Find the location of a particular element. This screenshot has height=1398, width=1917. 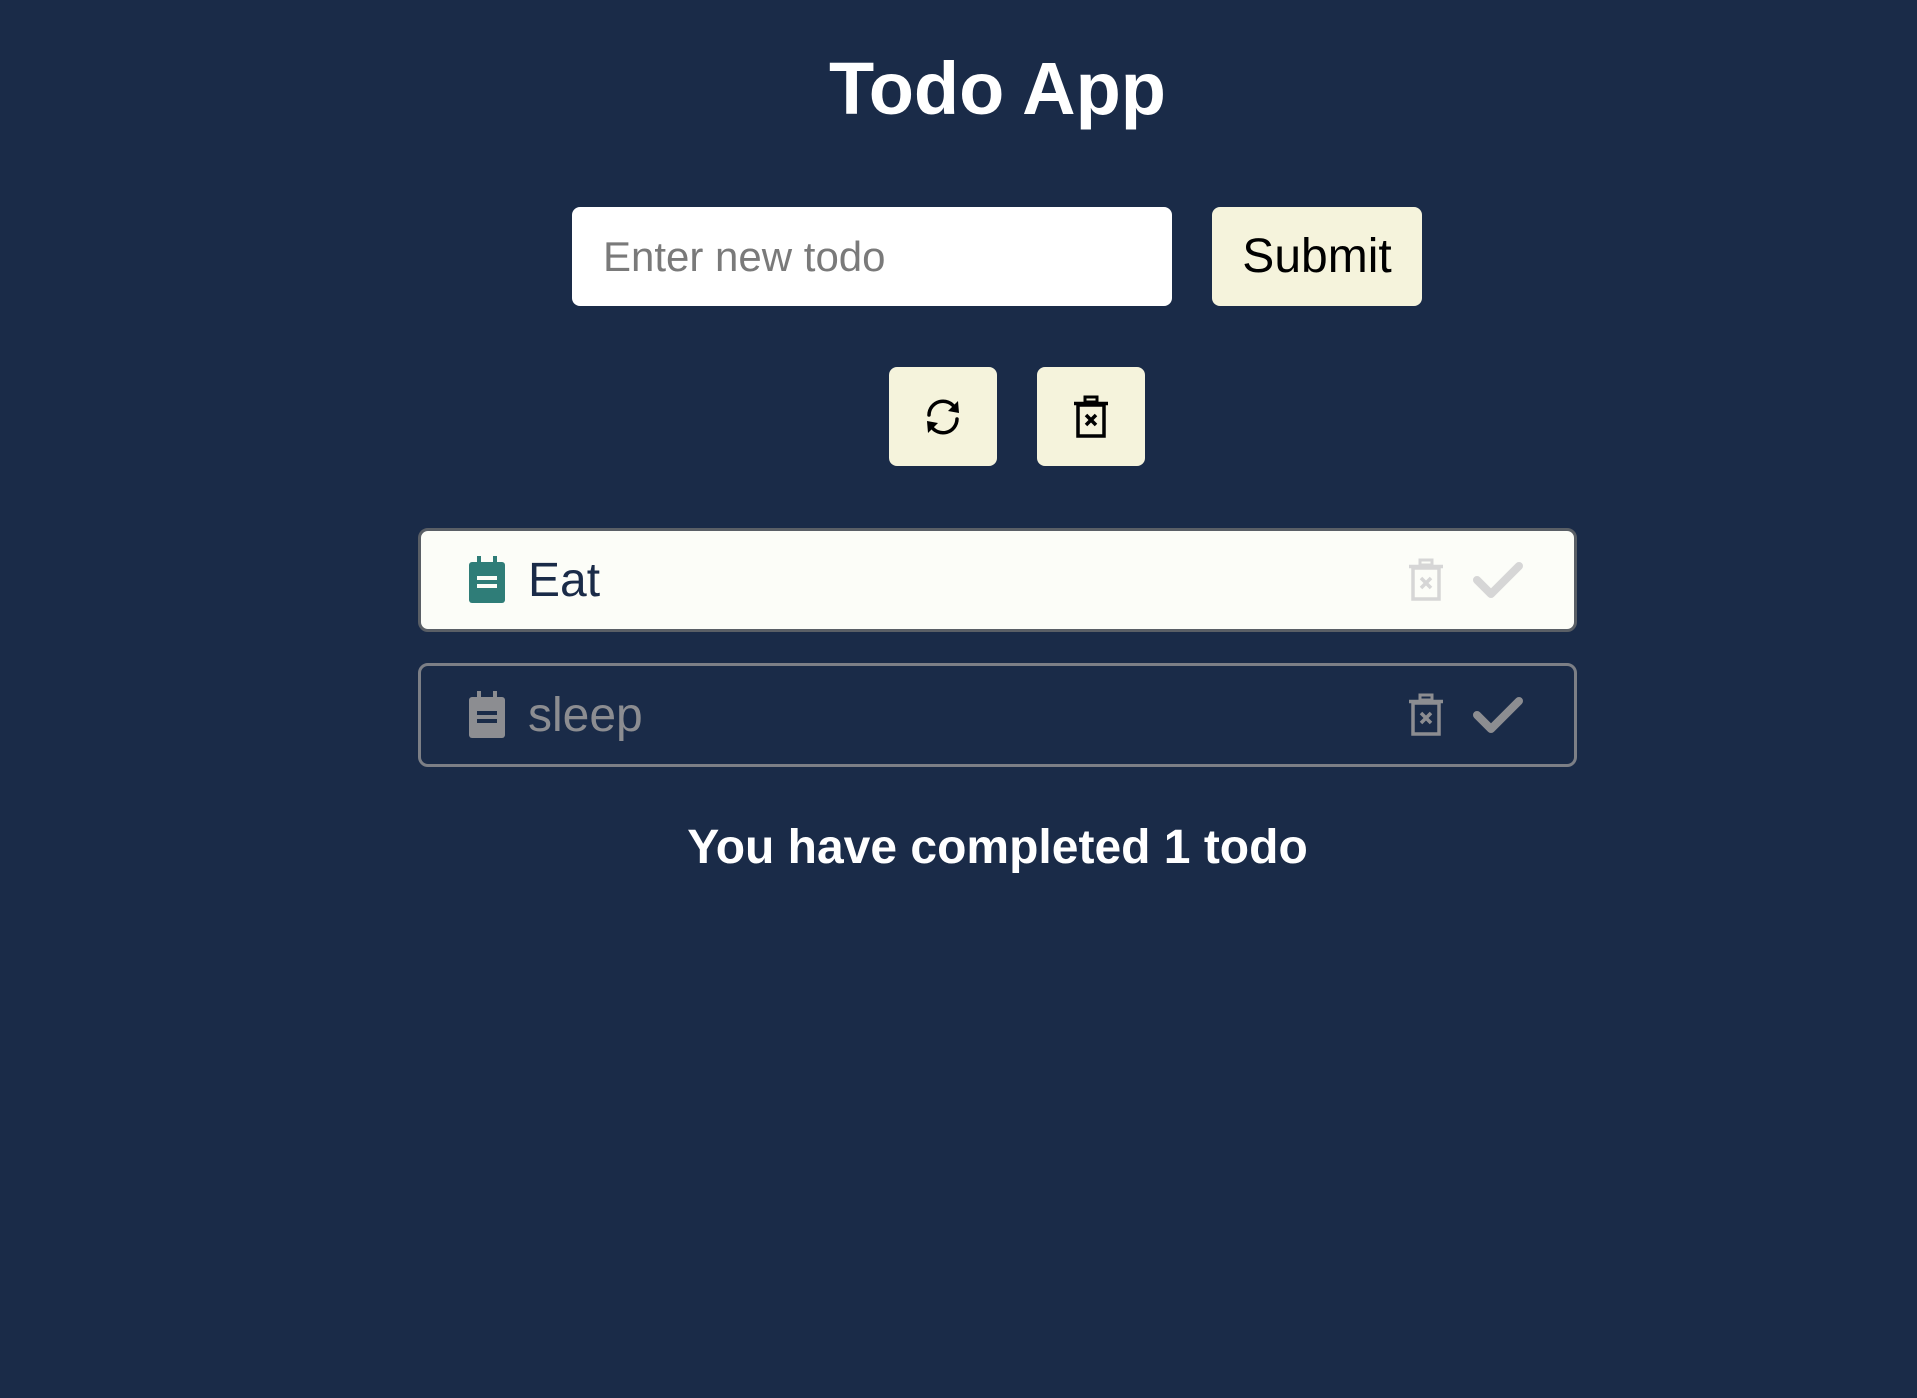

todo-text: sleep is located at coordinates (585, 715).